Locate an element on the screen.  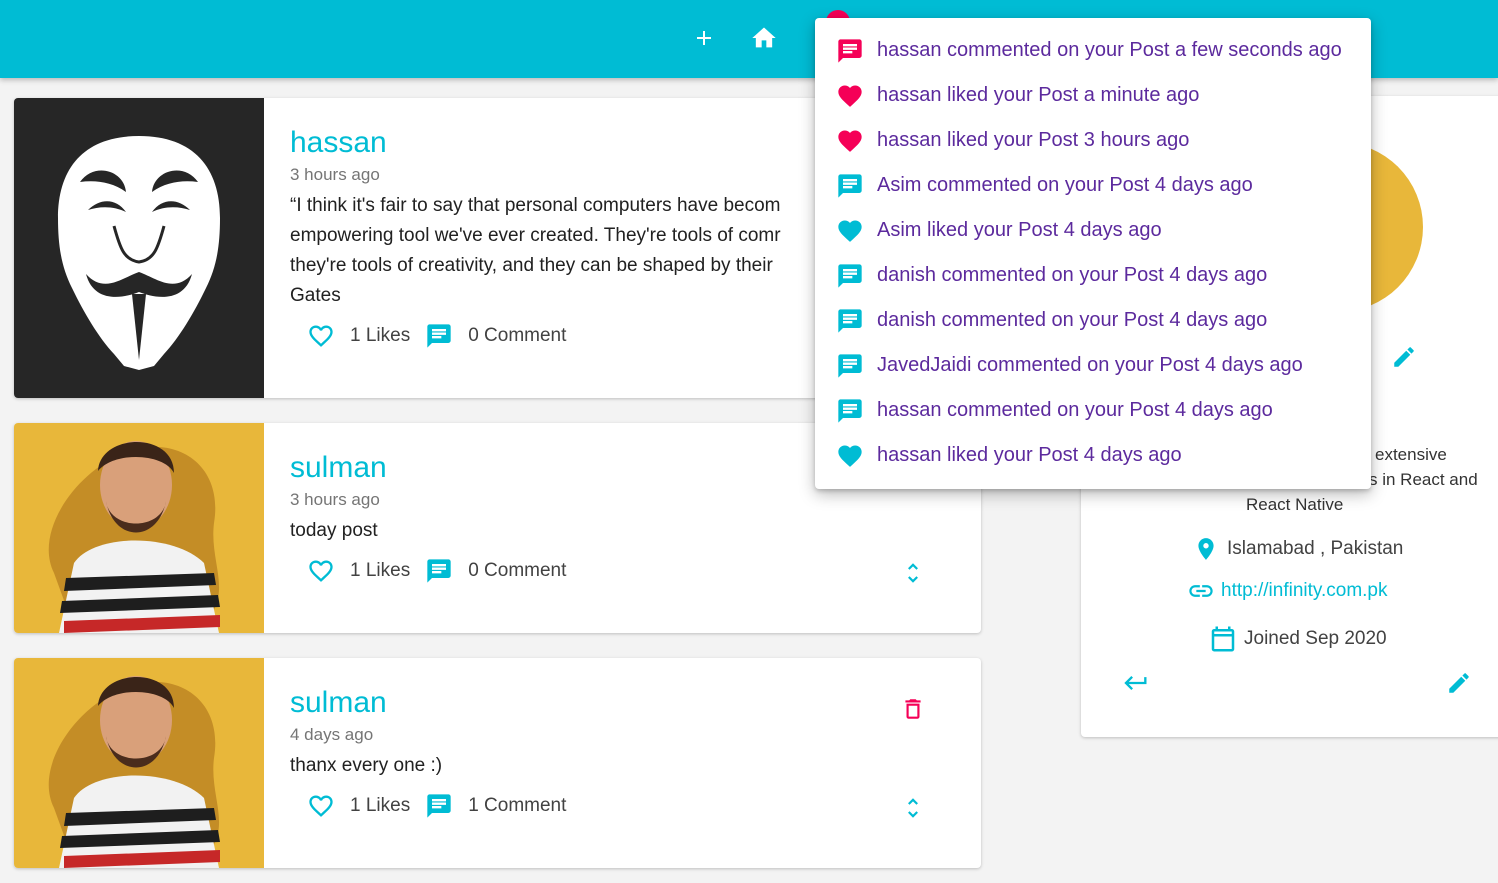
home-button is located at coordinates (764, 38).